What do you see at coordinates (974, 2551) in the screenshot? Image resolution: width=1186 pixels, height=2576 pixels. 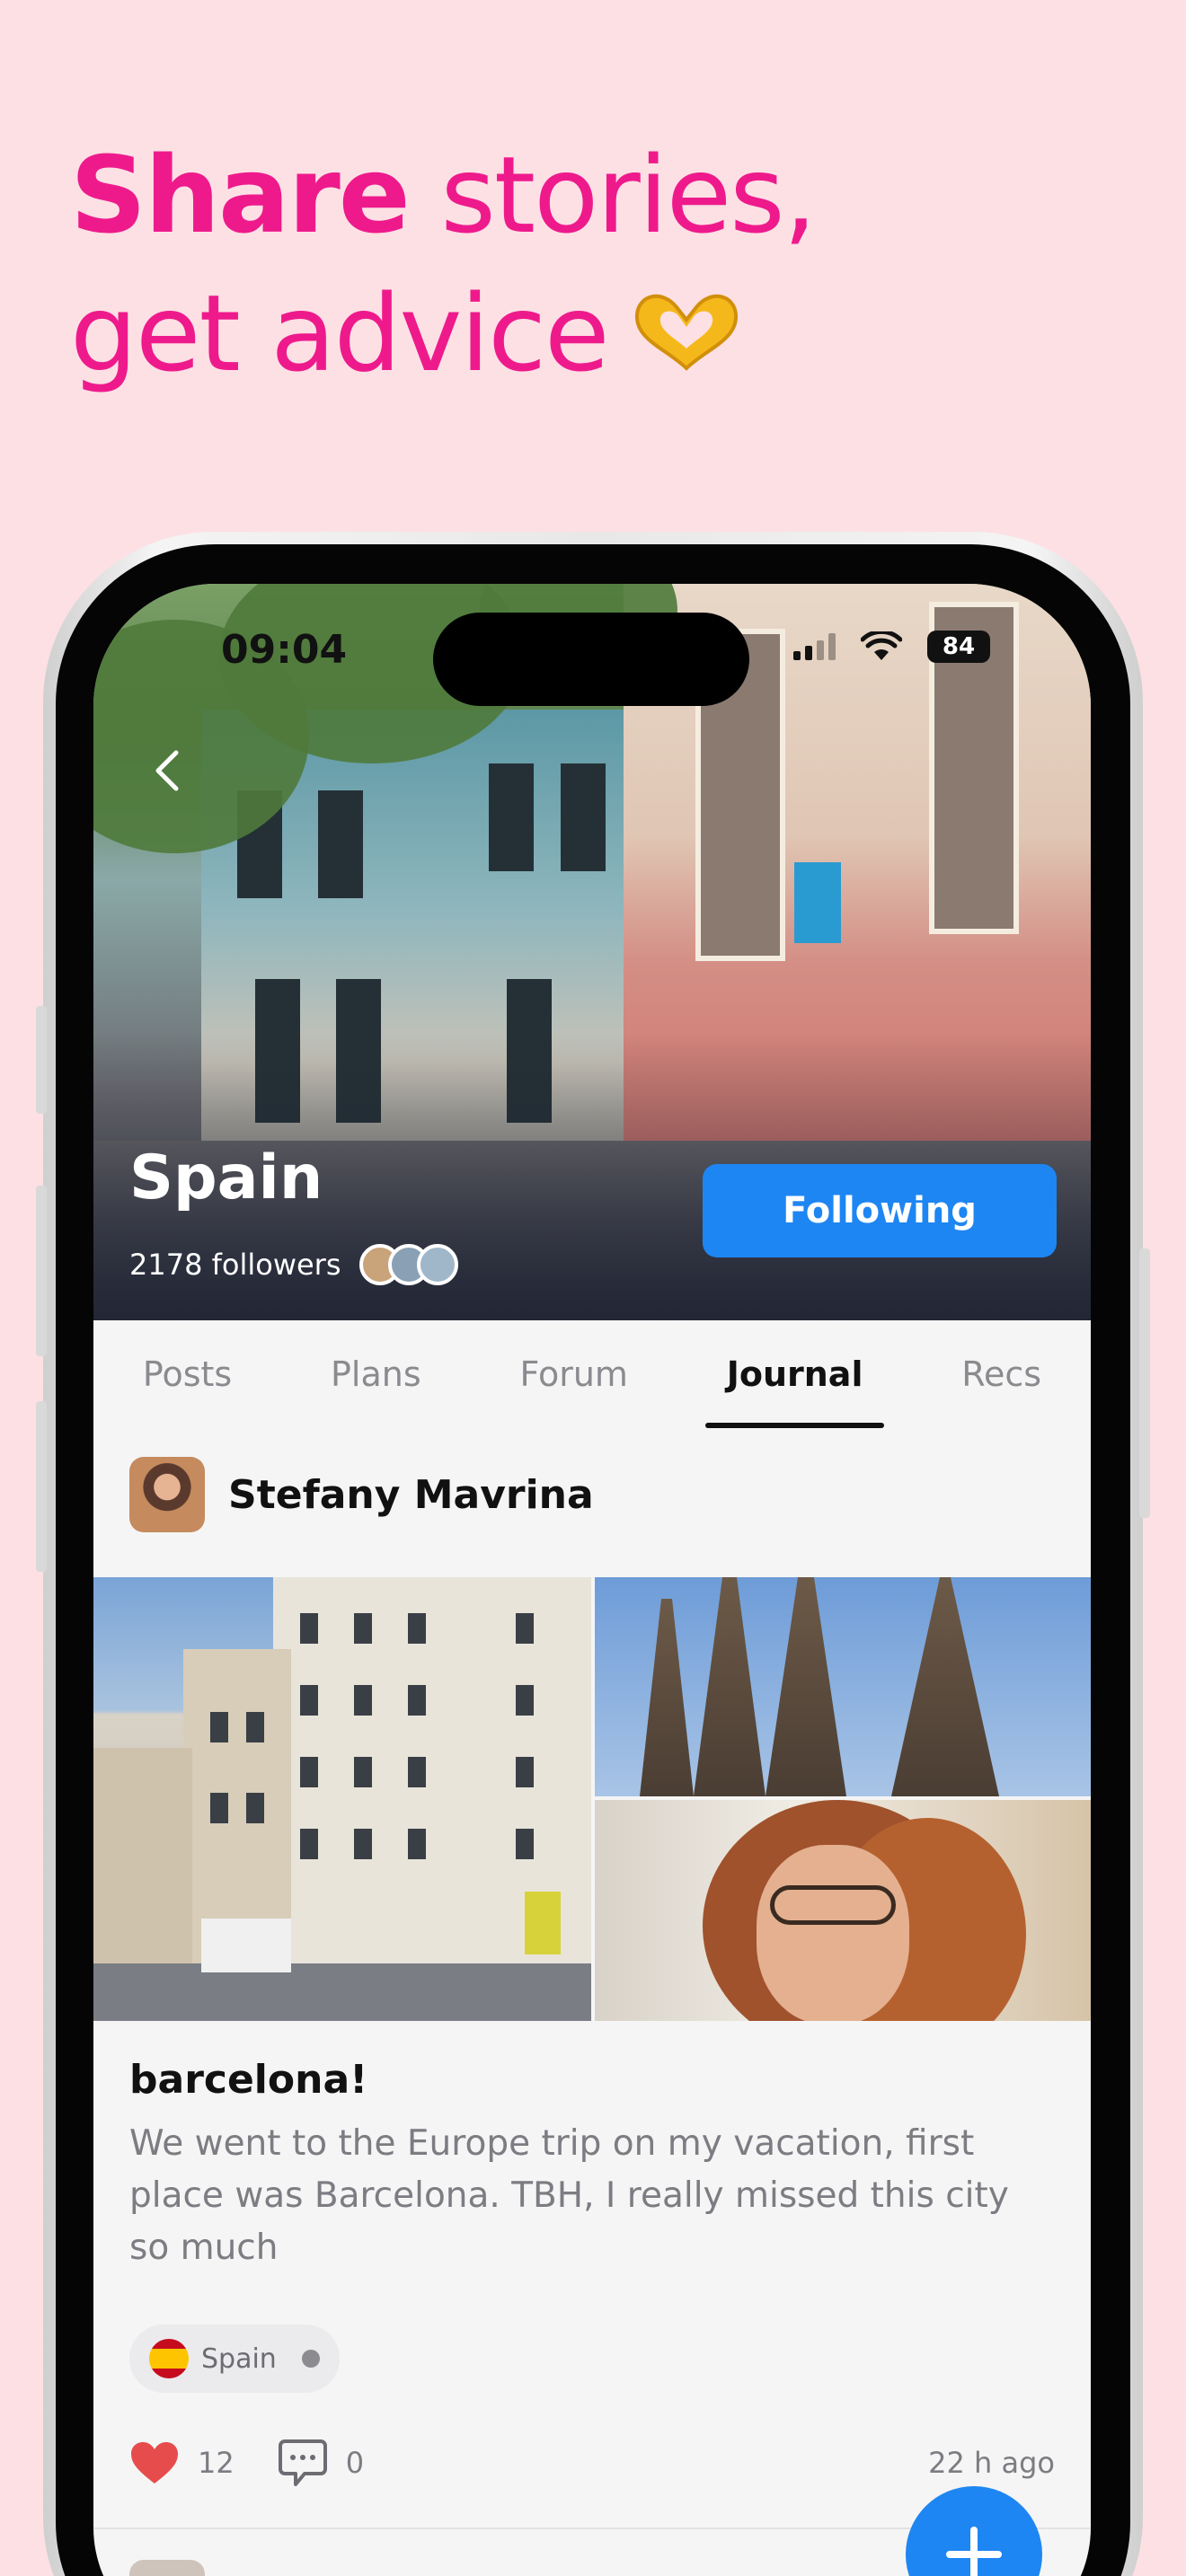 I see `plus-icon` at bounding box center [974, 2551].